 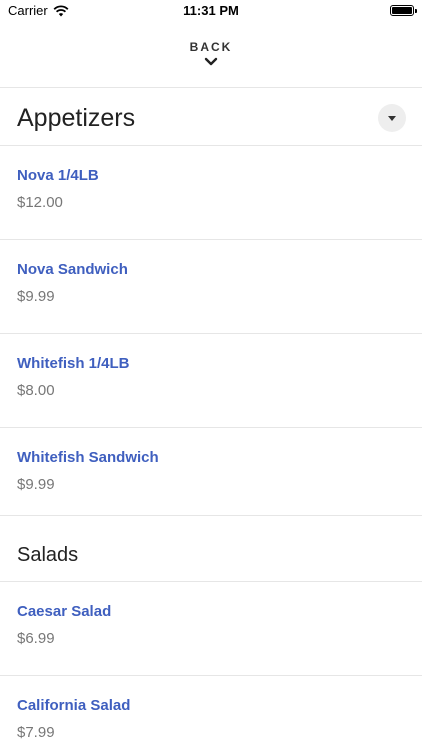 What do you see at coordinates (36, 638) in the screenshot?
I see `item-price: $6.99` at bounding box center [36, 638].